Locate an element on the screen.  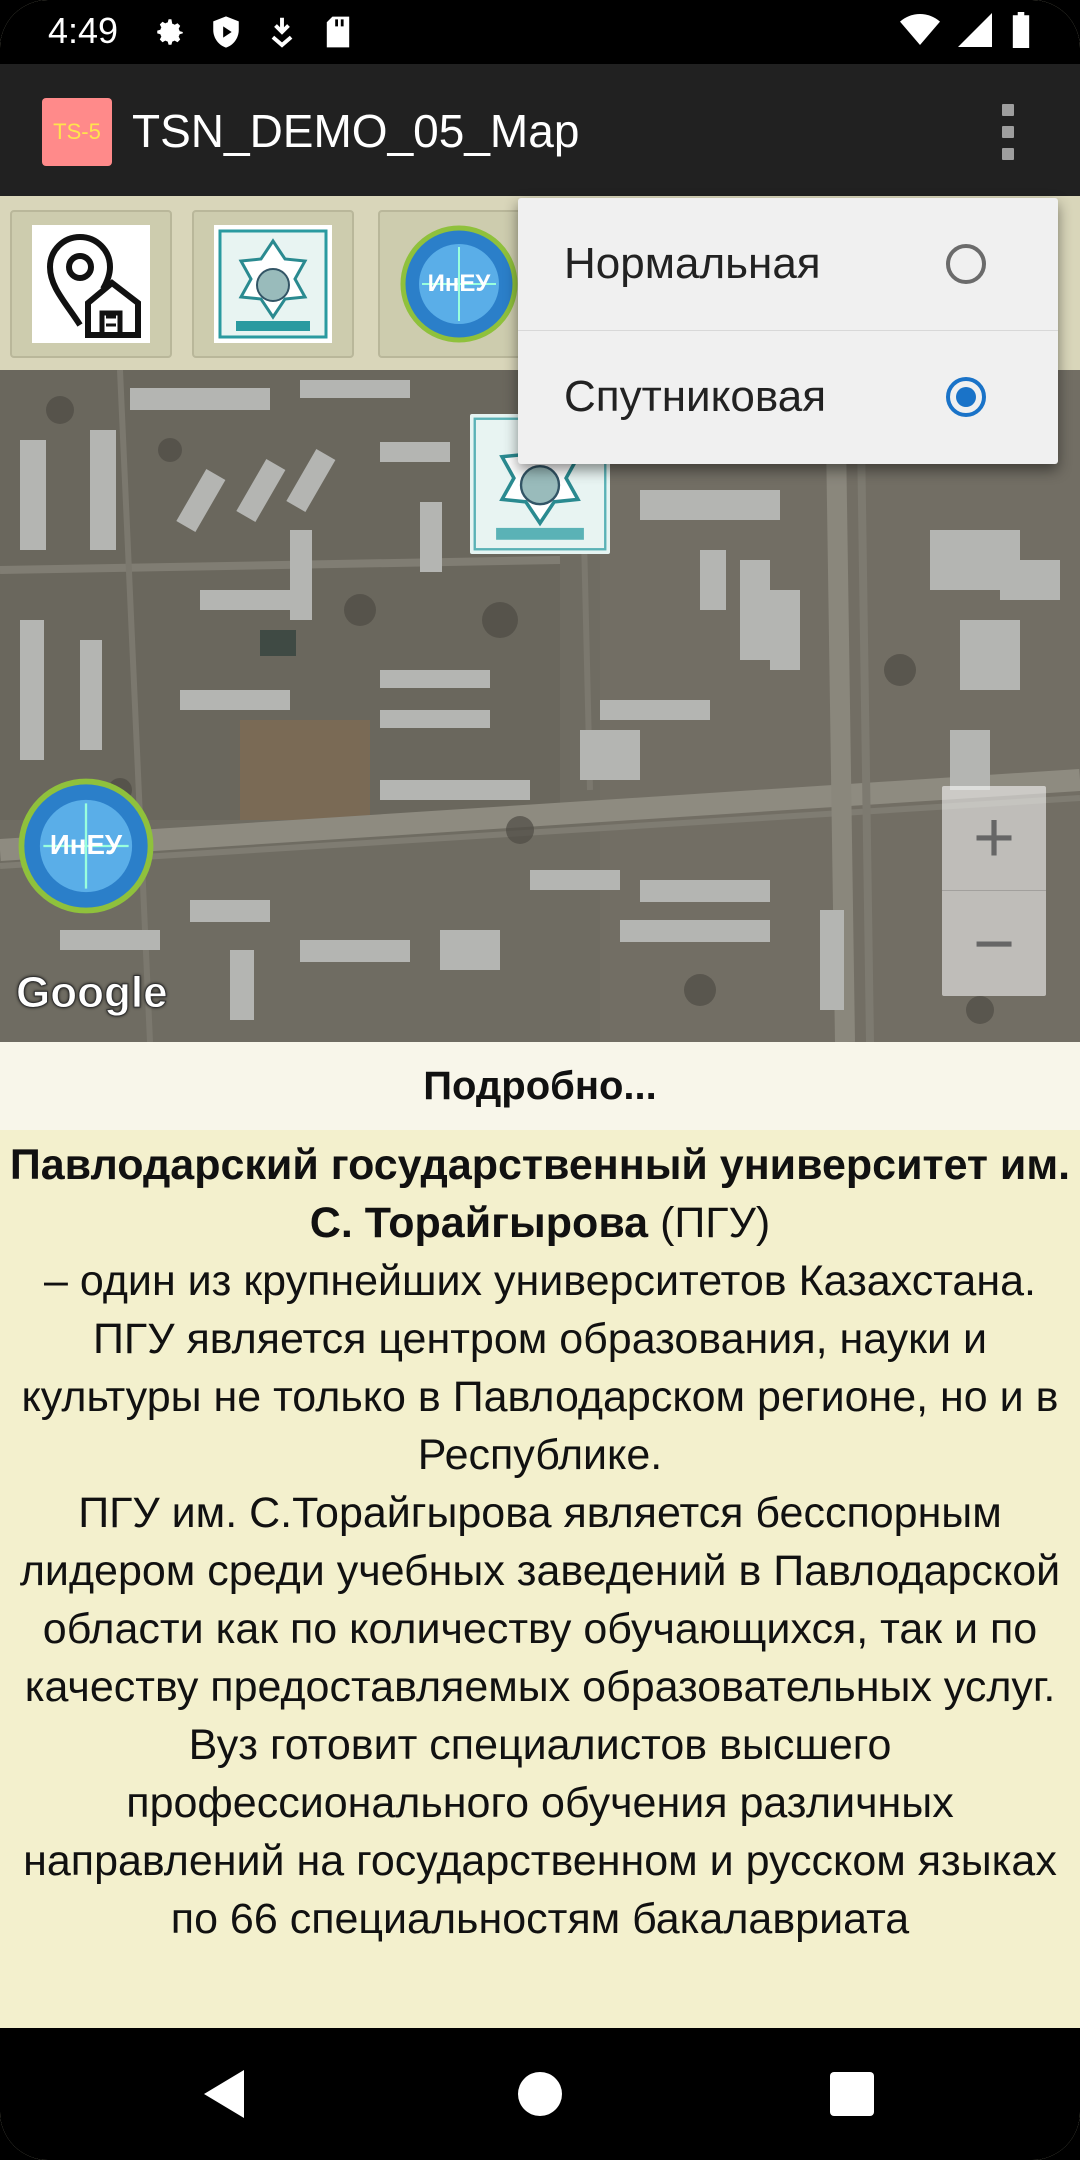
zoom-controls: + − is located at coordinates (994, 891).